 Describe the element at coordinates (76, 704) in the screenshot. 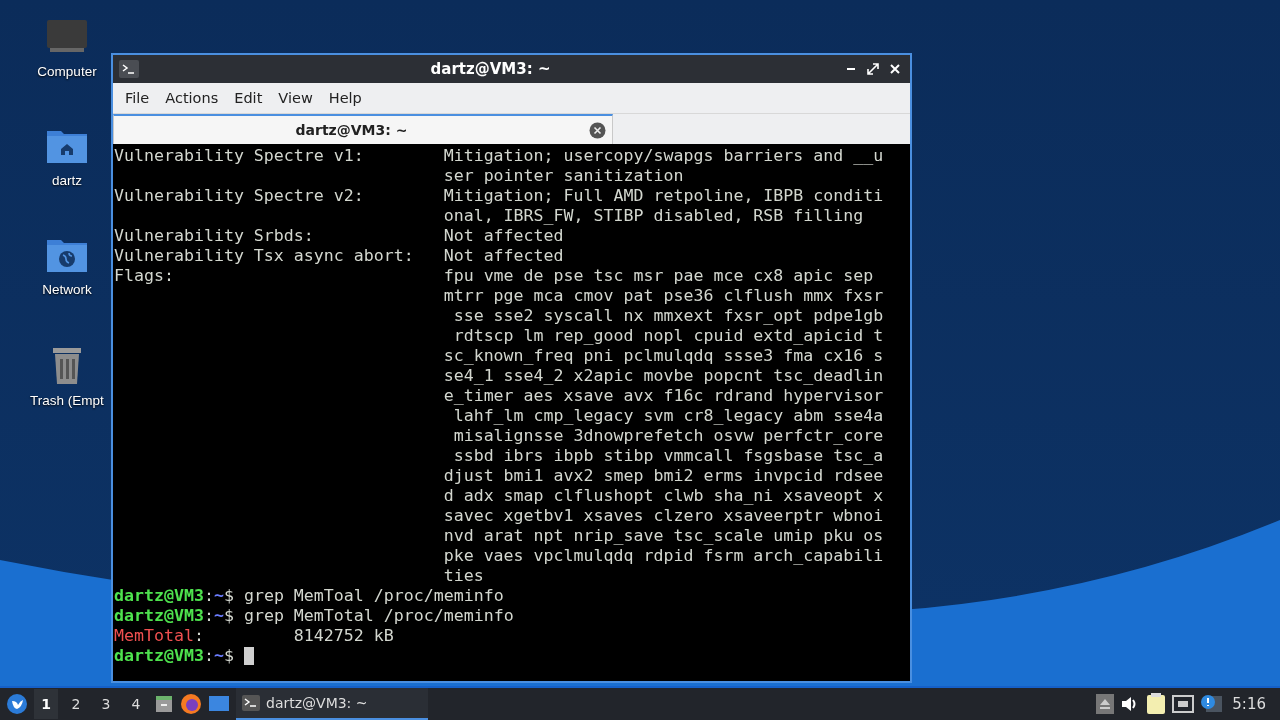

I see `workspace-button: 2` at that location.